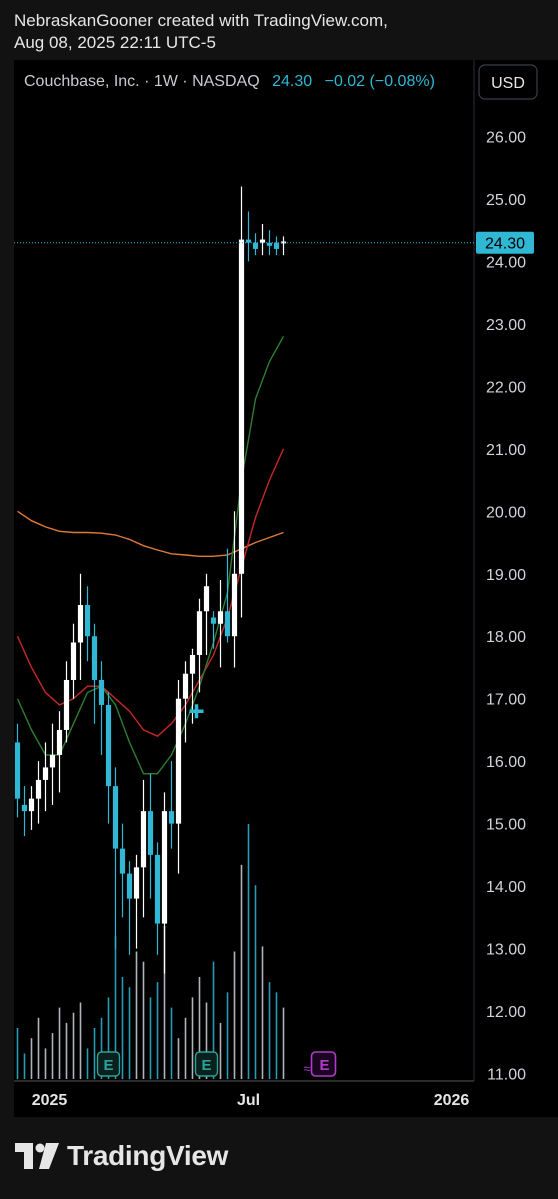 The height and width of the screenshot is (1199, 558). Describe the element at coordinates (37, 1156) in the screenshot. I see `tradingview-icon` at that location.